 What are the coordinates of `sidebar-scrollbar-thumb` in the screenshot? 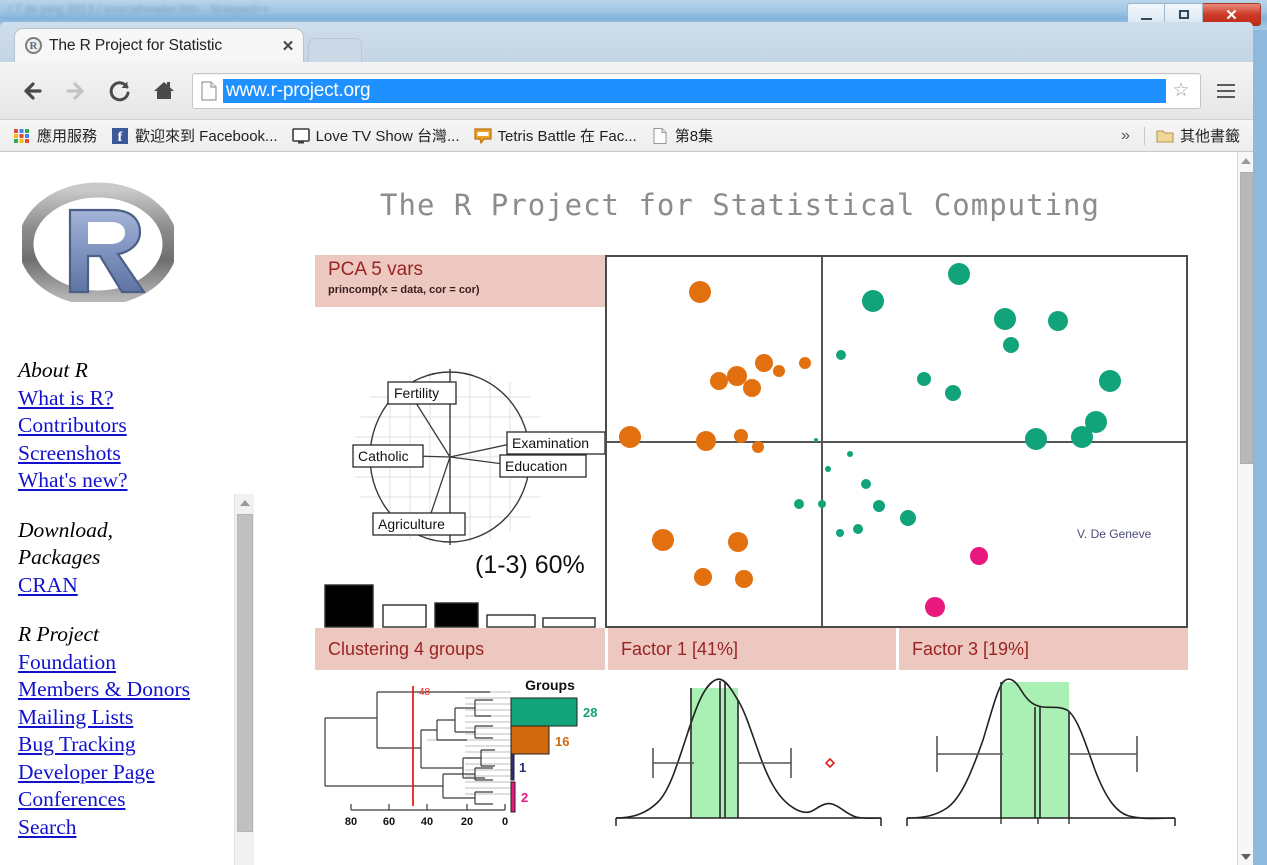 It's located at (245, 673).